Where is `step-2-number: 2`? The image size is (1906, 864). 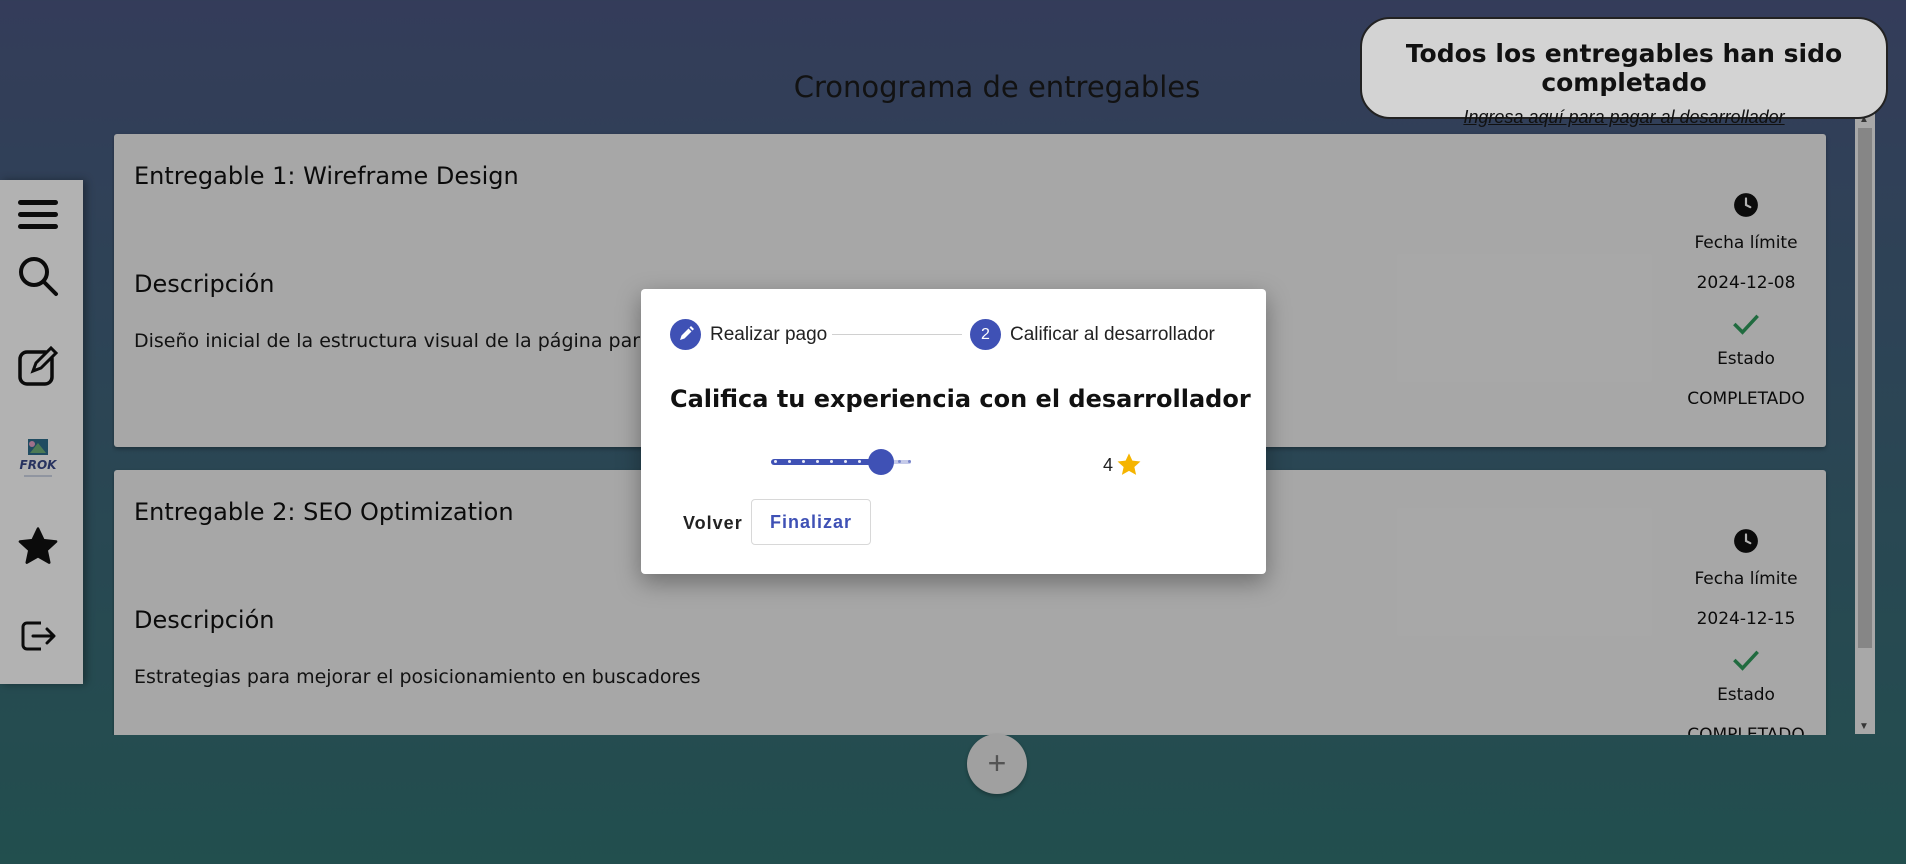
step-2-number: 2 is located at coordinates (985, 334).